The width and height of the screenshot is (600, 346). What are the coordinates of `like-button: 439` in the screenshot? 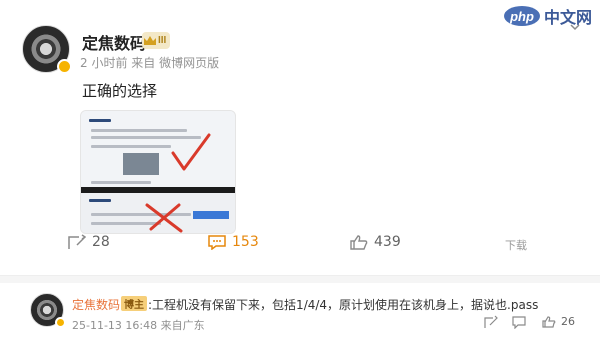 It's located at (375, 242).